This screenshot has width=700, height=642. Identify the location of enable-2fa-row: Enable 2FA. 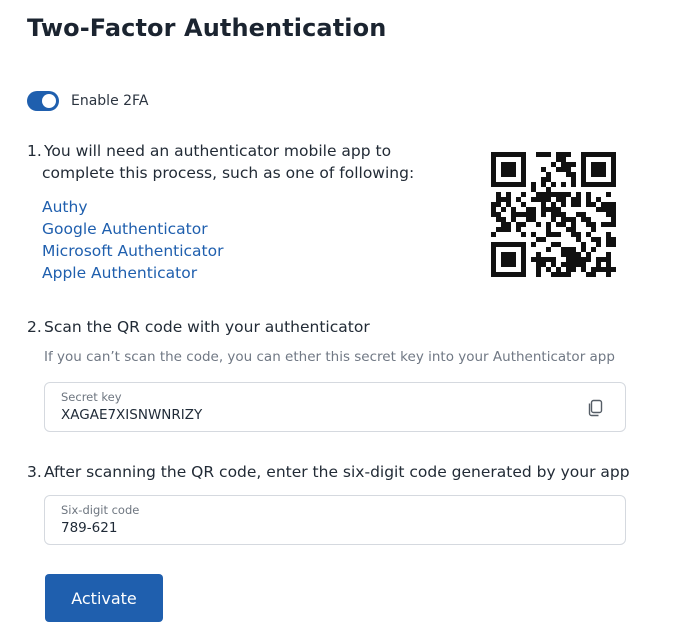
(87, 101).